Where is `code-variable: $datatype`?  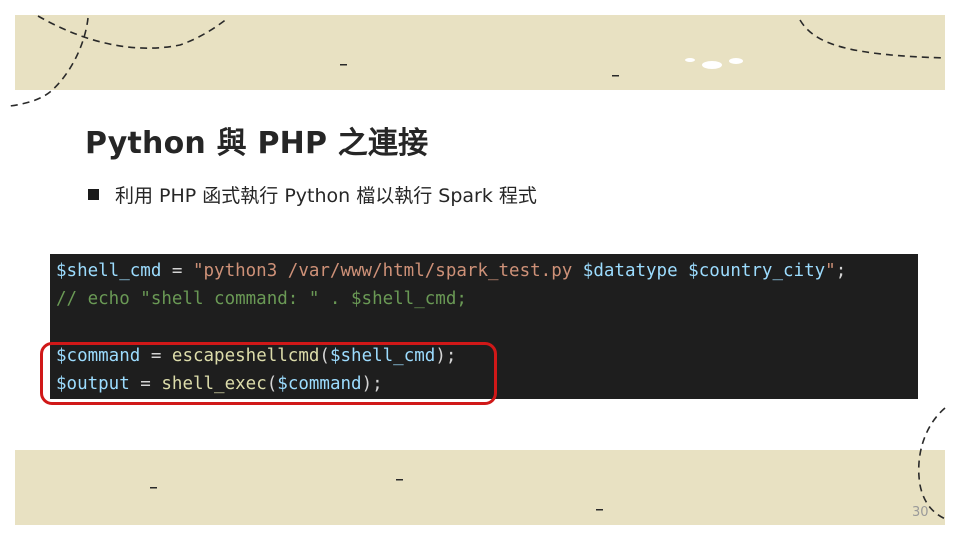
code-variable: $datatype is located at coordinates (630, 271).